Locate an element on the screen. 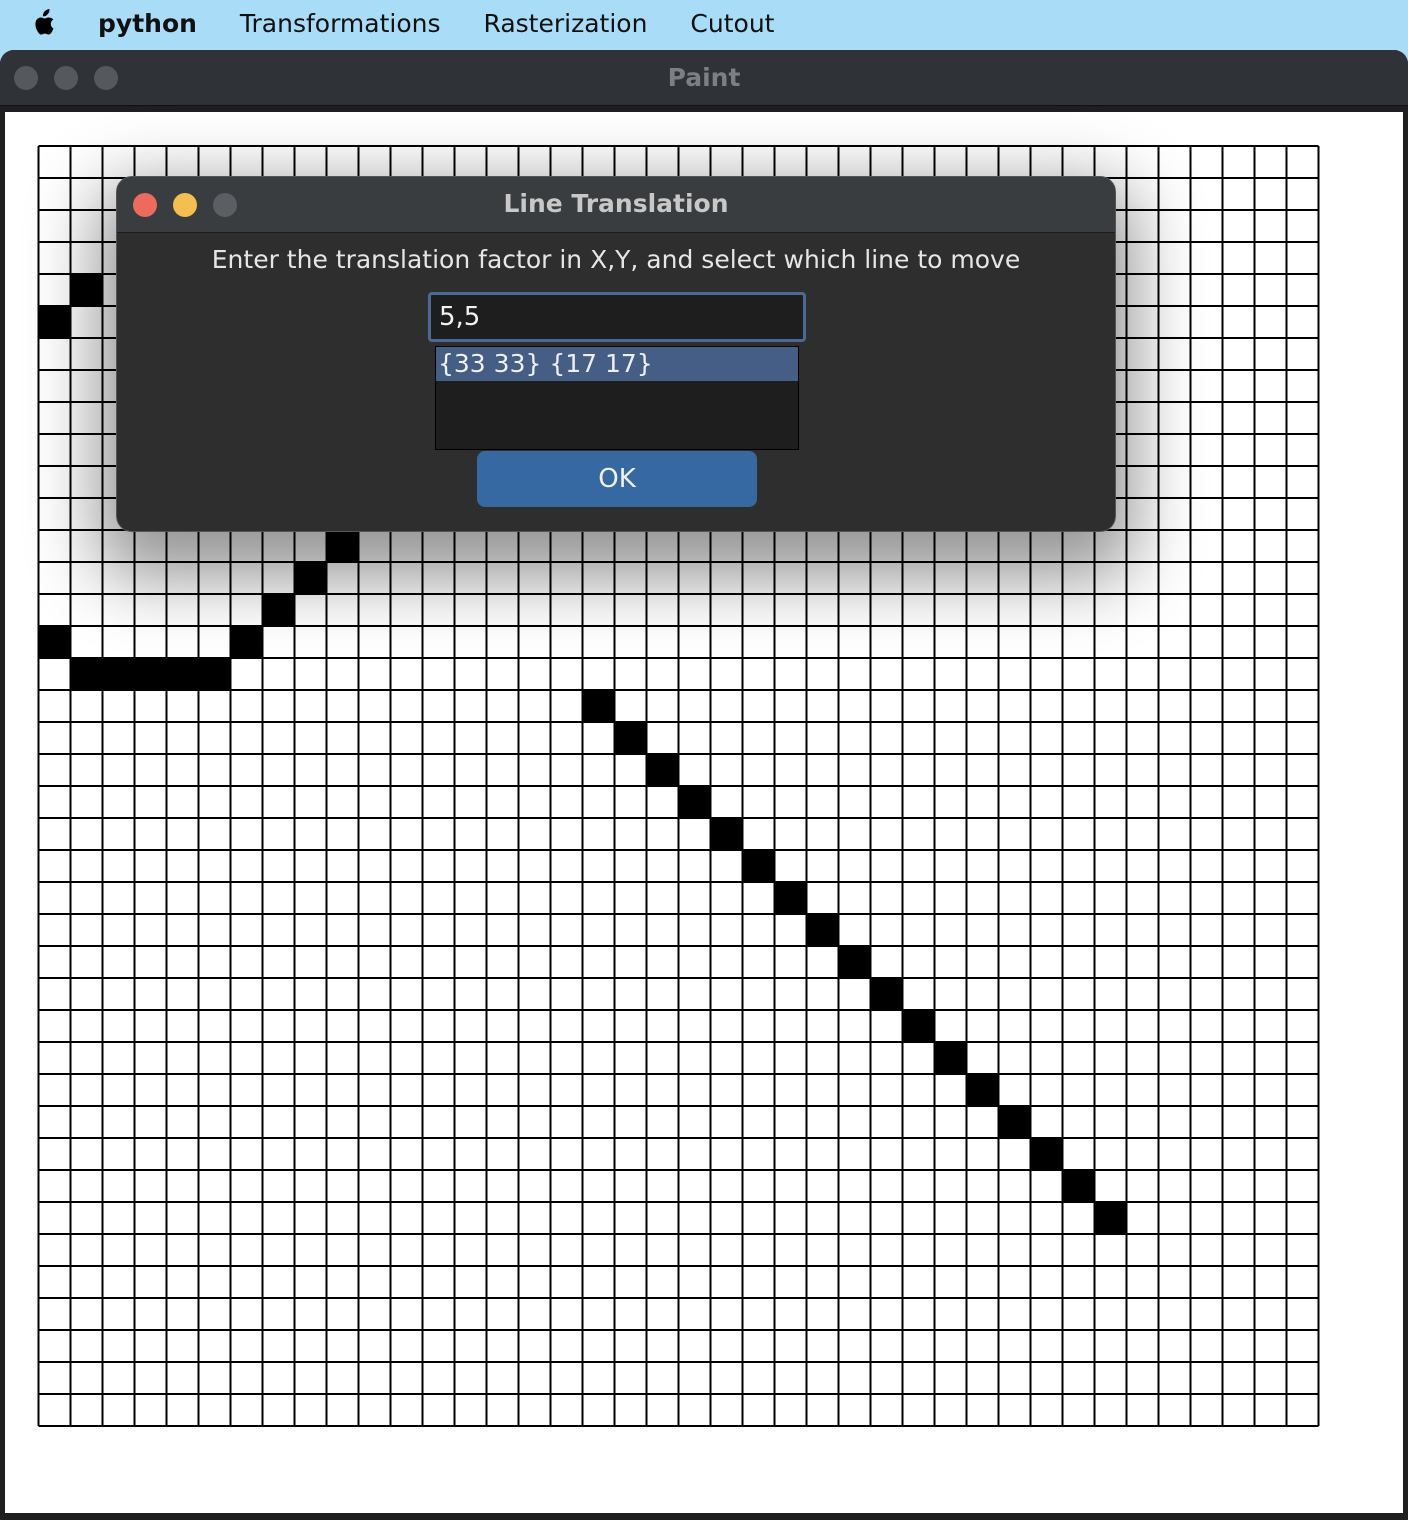  line-list-item: {33 33} {17 17} is located at coordinates (617, 364).